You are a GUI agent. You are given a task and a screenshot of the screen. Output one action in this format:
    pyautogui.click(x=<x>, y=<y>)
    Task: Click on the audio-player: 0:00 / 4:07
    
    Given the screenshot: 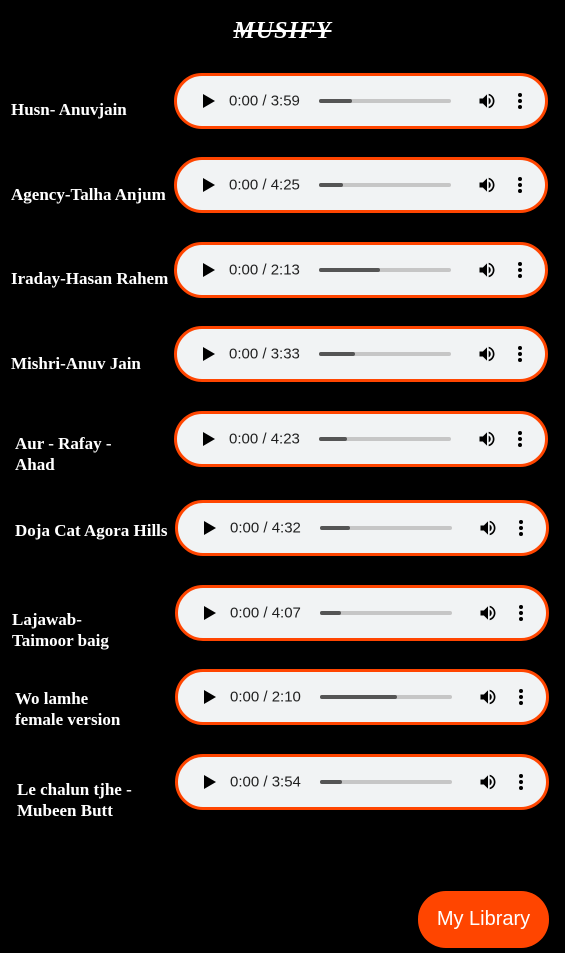 What is the action you would take?
    pyautogui.click(x=362, y=613)
    